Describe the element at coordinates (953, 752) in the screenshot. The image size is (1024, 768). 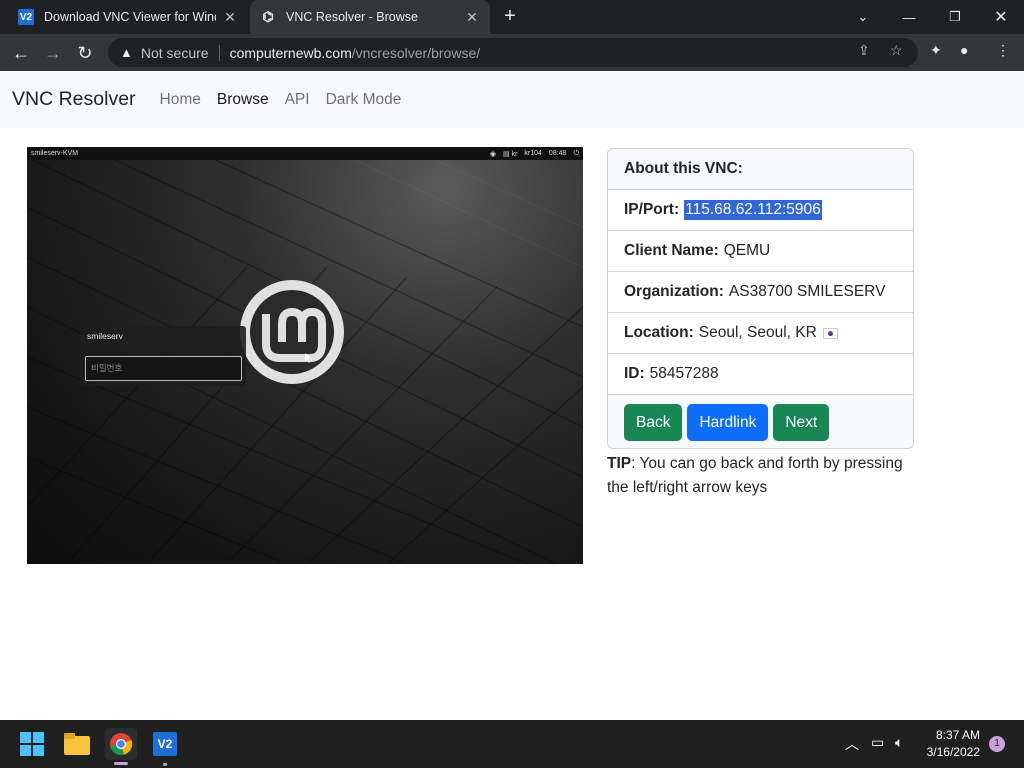
I see `clock-date: 3/16/2022` at that location.